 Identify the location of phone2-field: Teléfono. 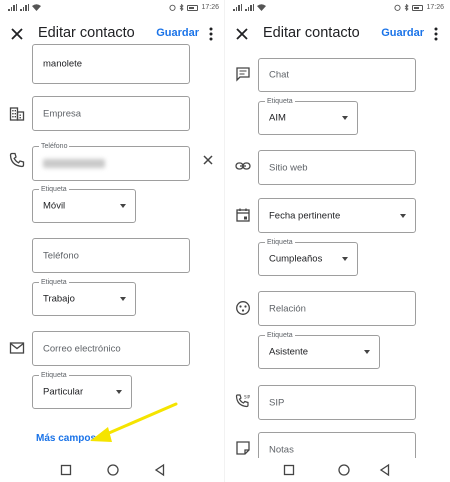
(111, 255).